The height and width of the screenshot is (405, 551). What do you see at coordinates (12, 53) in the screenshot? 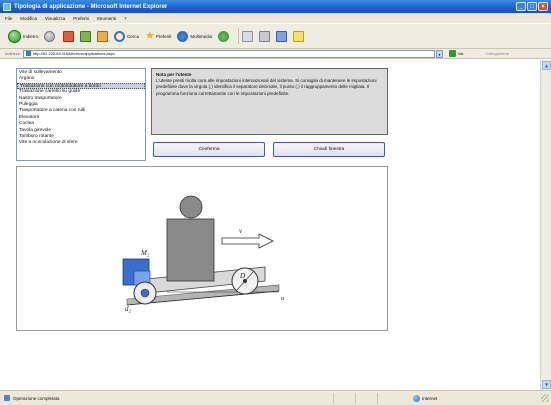
I see `address-label: Indirizzo` at bounding box center [12, 53].